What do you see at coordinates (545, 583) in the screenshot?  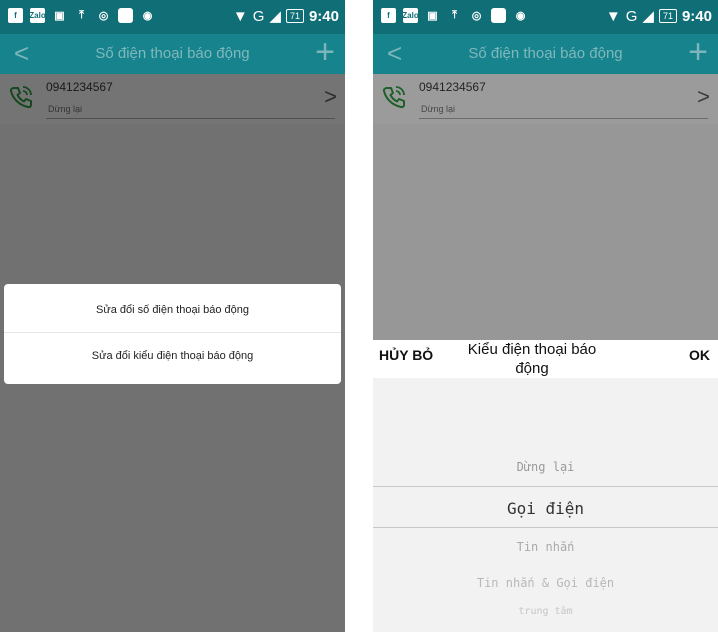 I see `picker-option: Tin nhắn & Gọi điện` at bounding box center [545, 583].